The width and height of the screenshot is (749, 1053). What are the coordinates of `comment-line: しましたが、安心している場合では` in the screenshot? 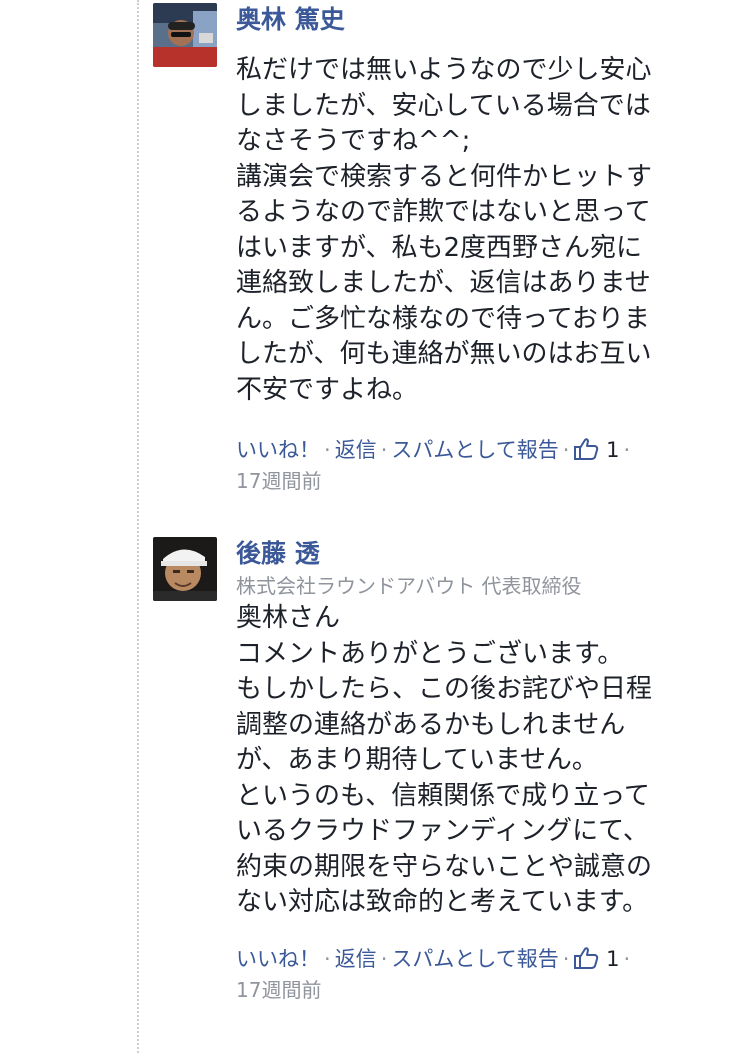 It's located at (443, 105).